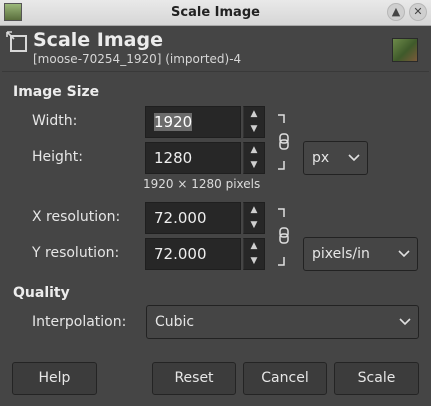  Describe the element at coordinates (282, 322) in the screenshot. I see `interpolation-dropdown: Cubic` at that location.